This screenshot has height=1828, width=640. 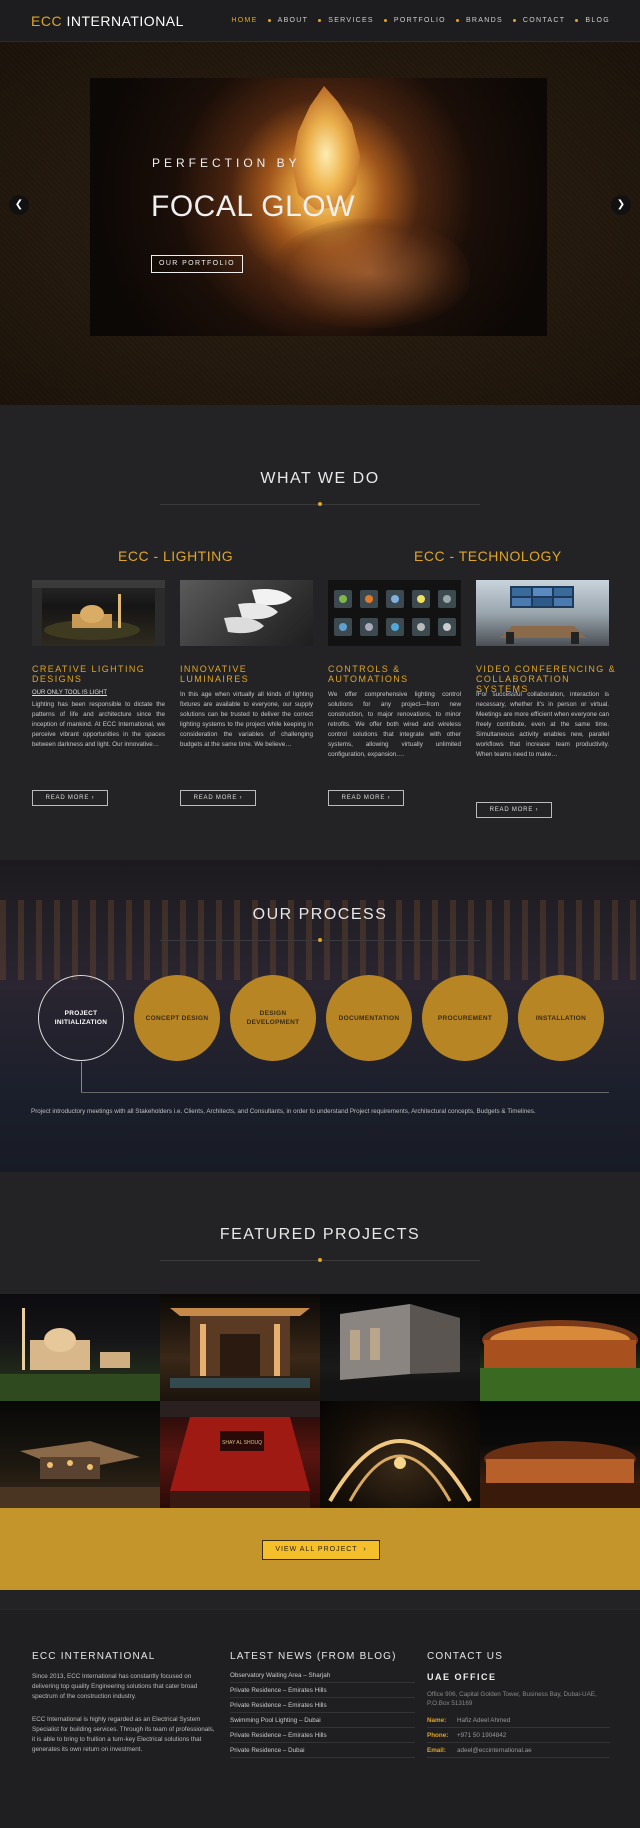 I want to click on mosque-render-graphic, so click(x=98, y=613).